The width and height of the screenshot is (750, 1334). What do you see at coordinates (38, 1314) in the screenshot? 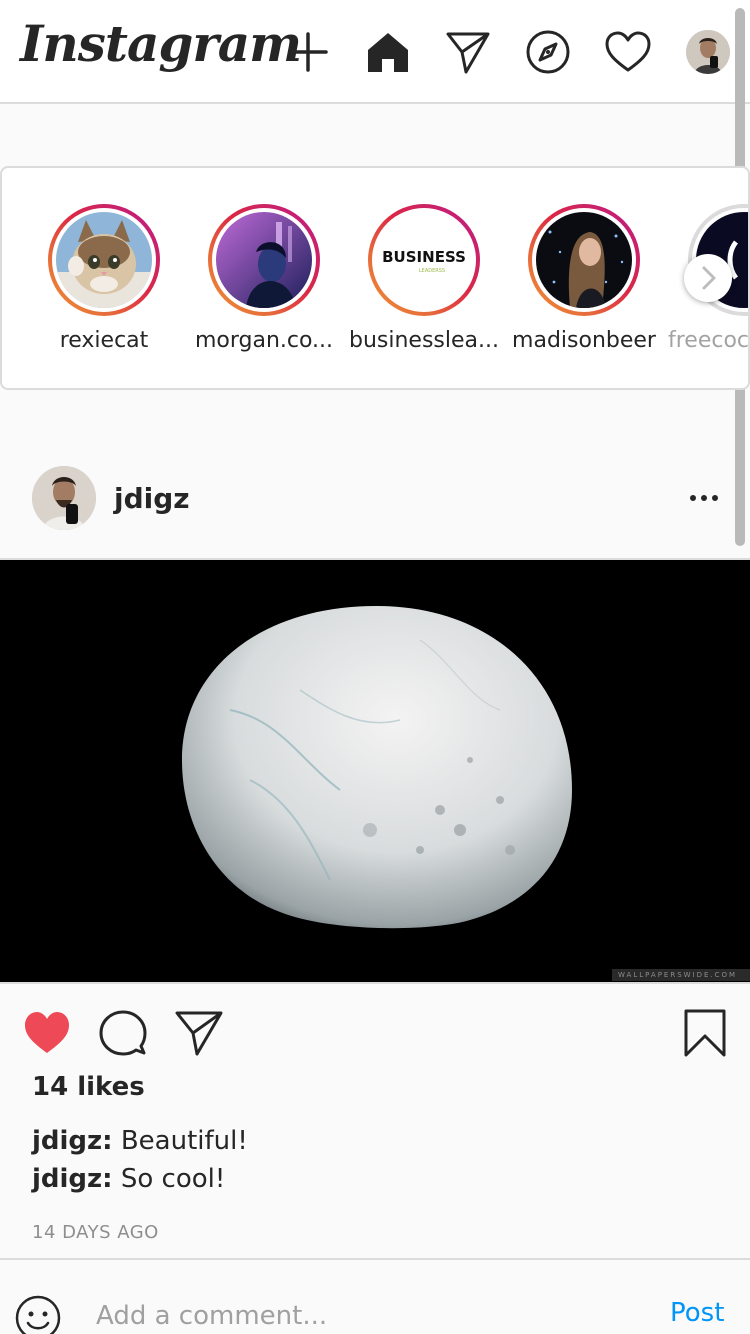
I see `emoji-icon` at bounding box center [38, 1314].